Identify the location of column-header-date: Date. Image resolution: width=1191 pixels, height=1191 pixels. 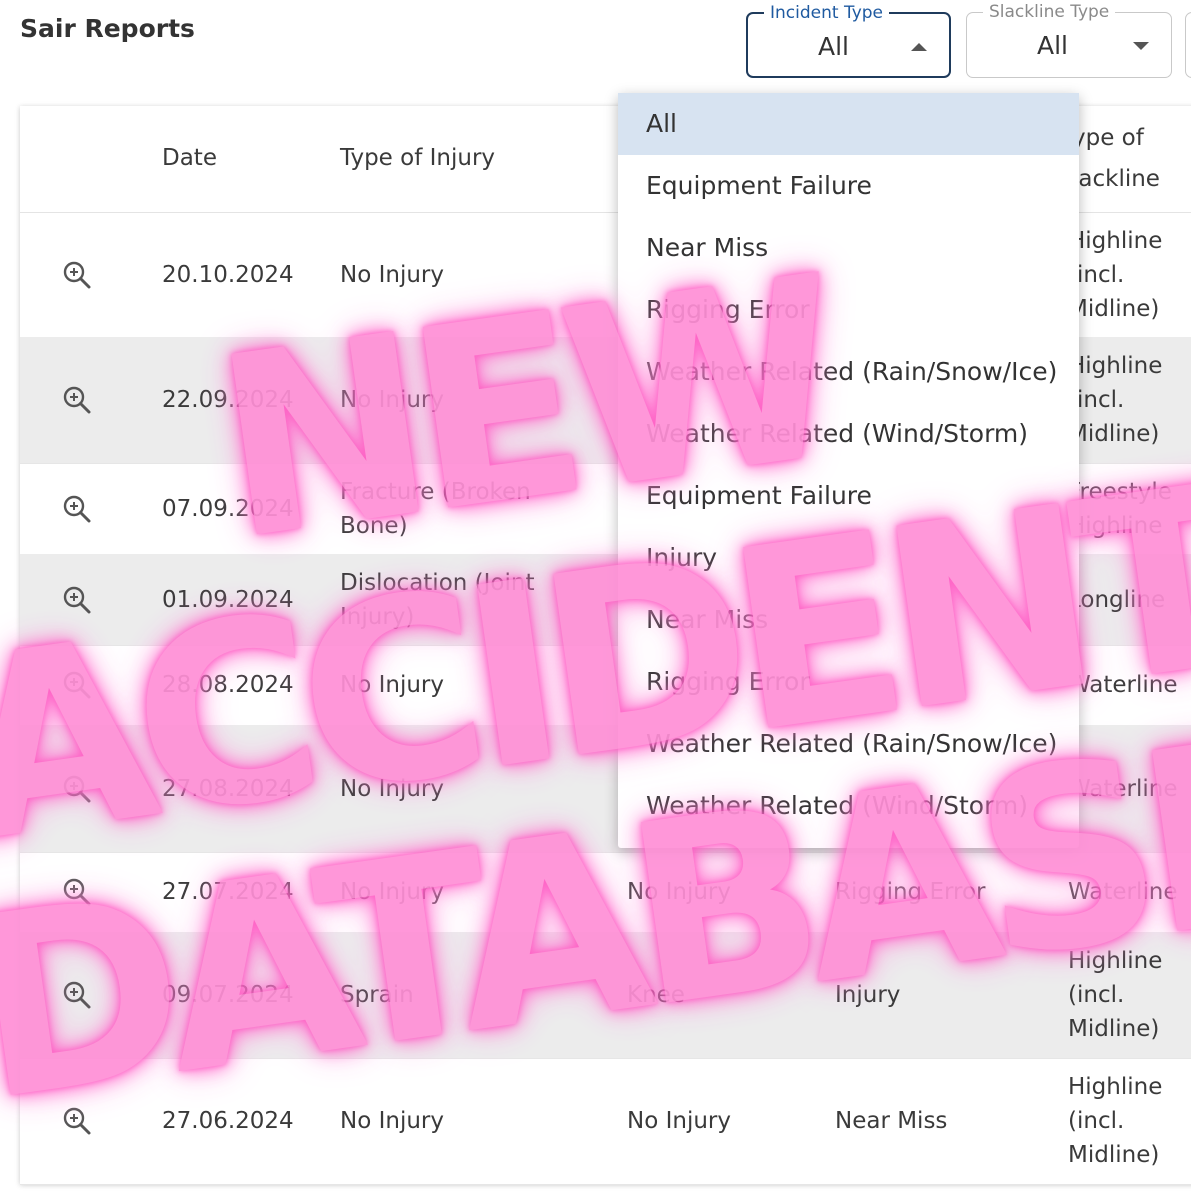
(189, 158).